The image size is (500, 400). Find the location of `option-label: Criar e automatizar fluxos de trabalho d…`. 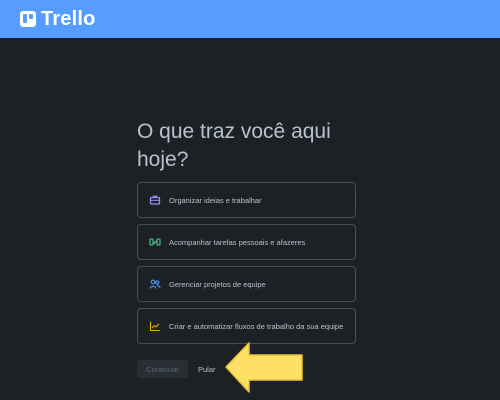

option-label: Criar e automatizar fluxos de trabalho d… is located at coordinates (256, 326).